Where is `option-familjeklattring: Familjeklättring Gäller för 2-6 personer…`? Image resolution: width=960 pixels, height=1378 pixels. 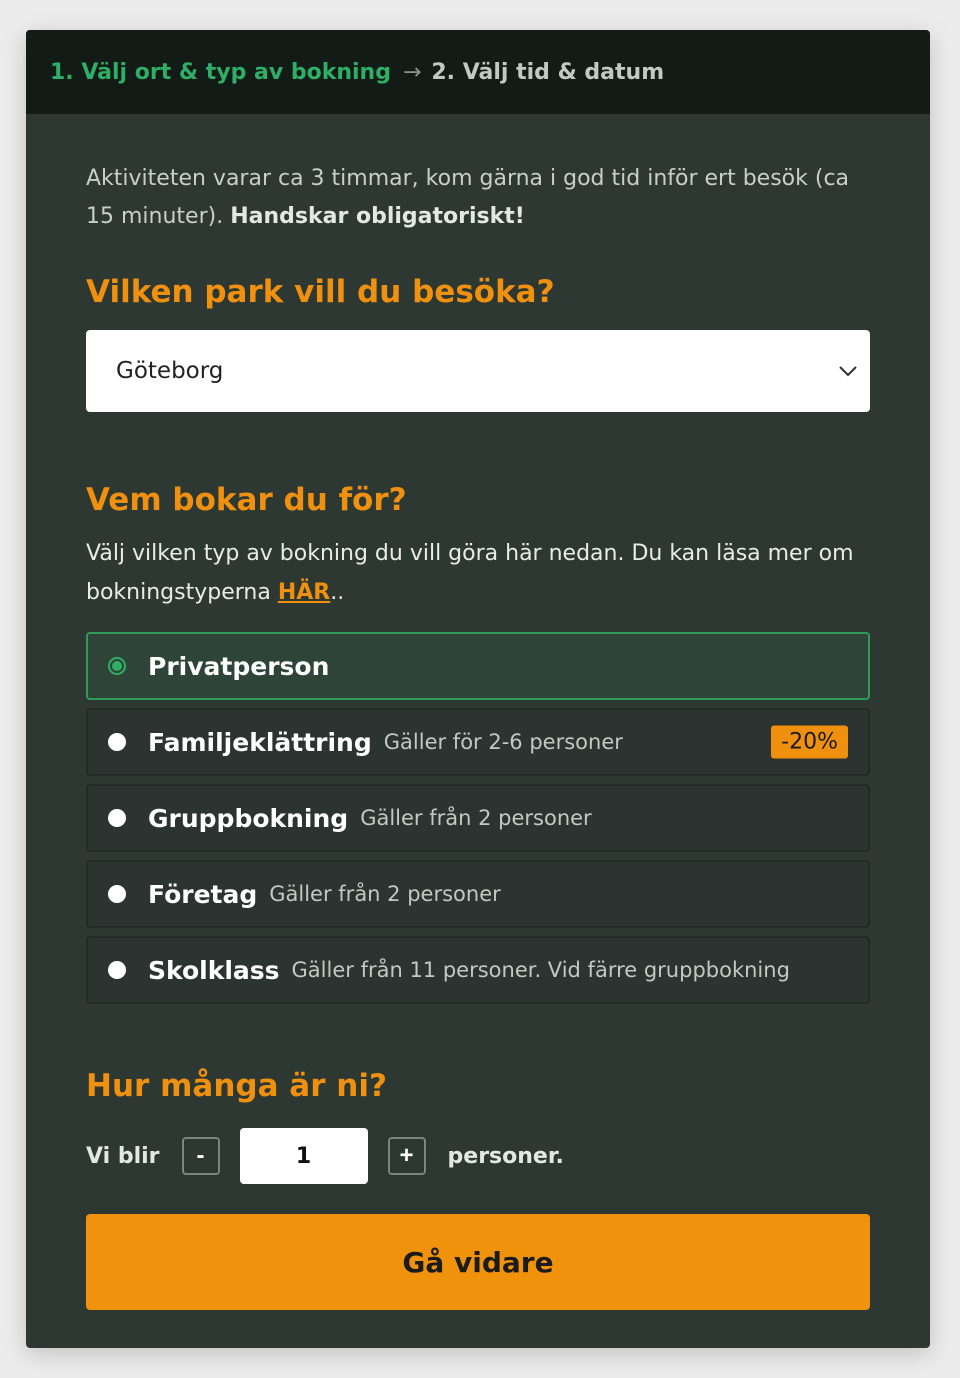 option-familjeklattring: Familjeklättring Gäller för 2-6 personer… is located at coordinates (478, 742).